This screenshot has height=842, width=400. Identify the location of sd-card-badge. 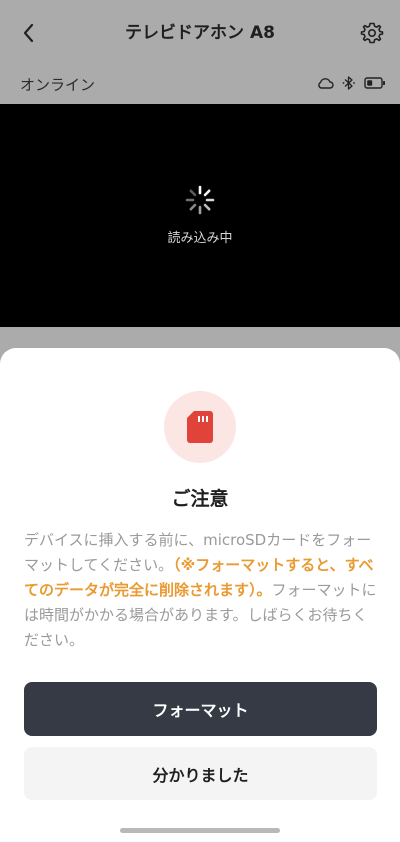
(200, 427).